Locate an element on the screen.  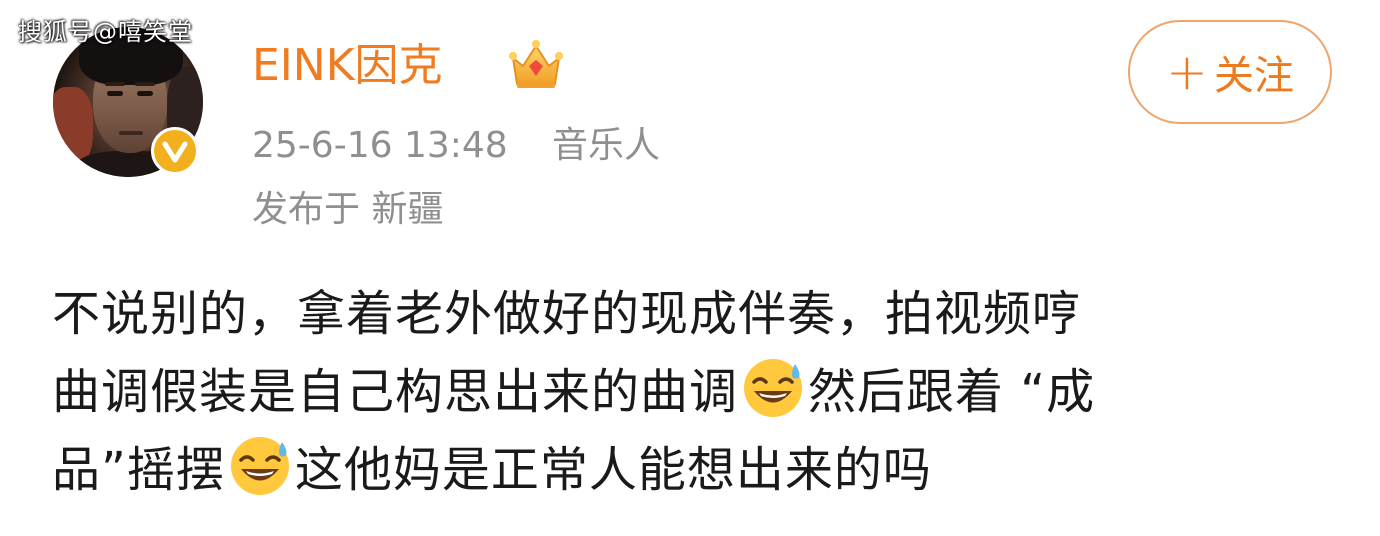
user-role: 音乐人 is located at coordinates (606, 145).